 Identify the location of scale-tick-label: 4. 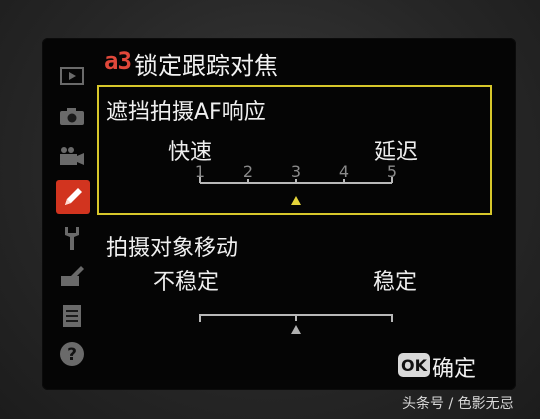
(344, 171).